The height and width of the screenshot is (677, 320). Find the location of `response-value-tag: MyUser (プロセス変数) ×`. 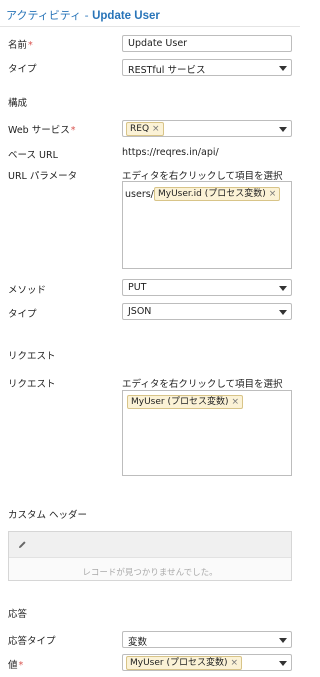

response-value-tag: MyUser (プロセス変数) × is located at coordinates (184, 663).